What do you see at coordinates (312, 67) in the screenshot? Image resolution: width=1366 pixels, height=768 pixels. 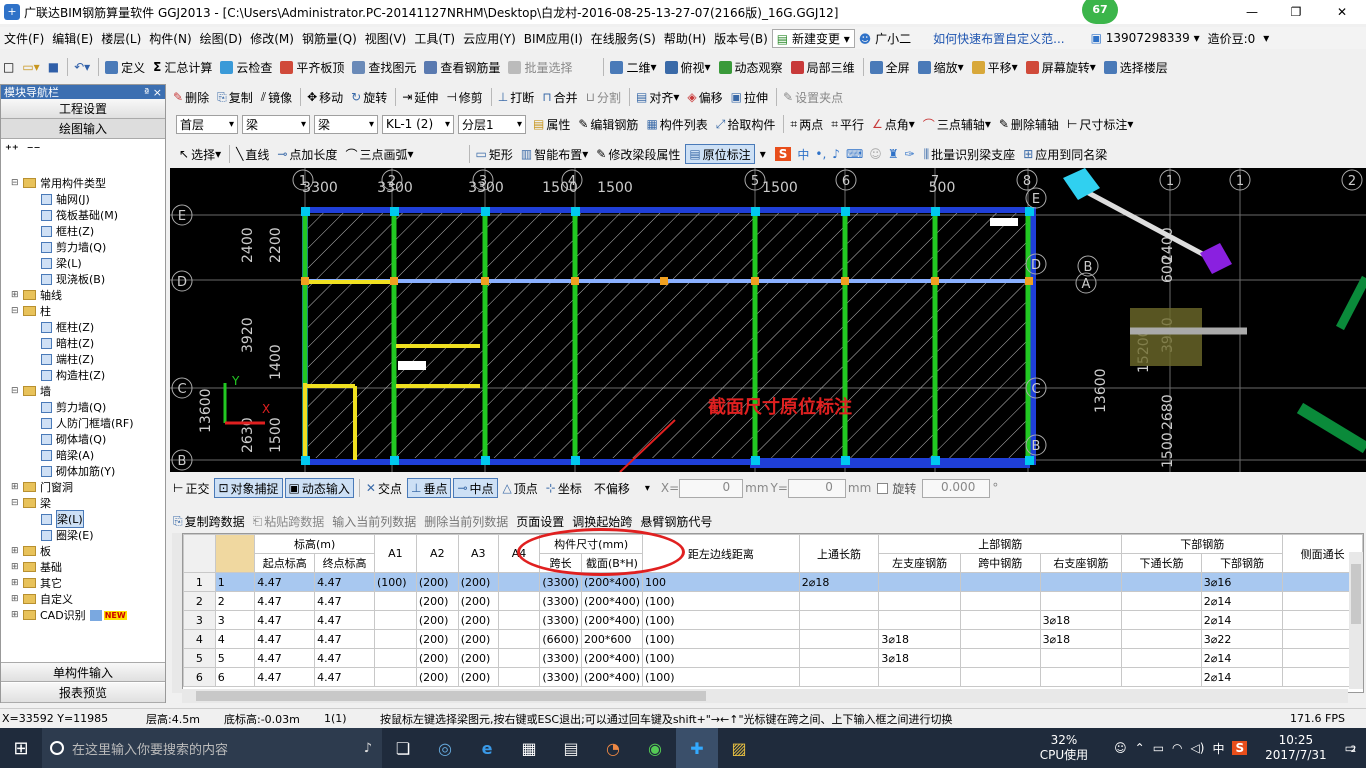 I see `align-top-button: 平齐板顶` at bounding box center [312, 67].